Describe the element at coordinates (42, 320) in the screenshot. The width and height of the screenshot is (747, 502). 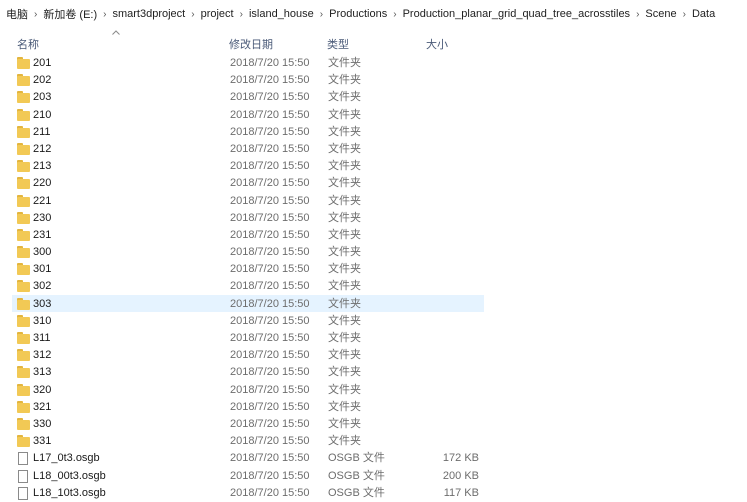
I see `name-cell: 310` at that location.